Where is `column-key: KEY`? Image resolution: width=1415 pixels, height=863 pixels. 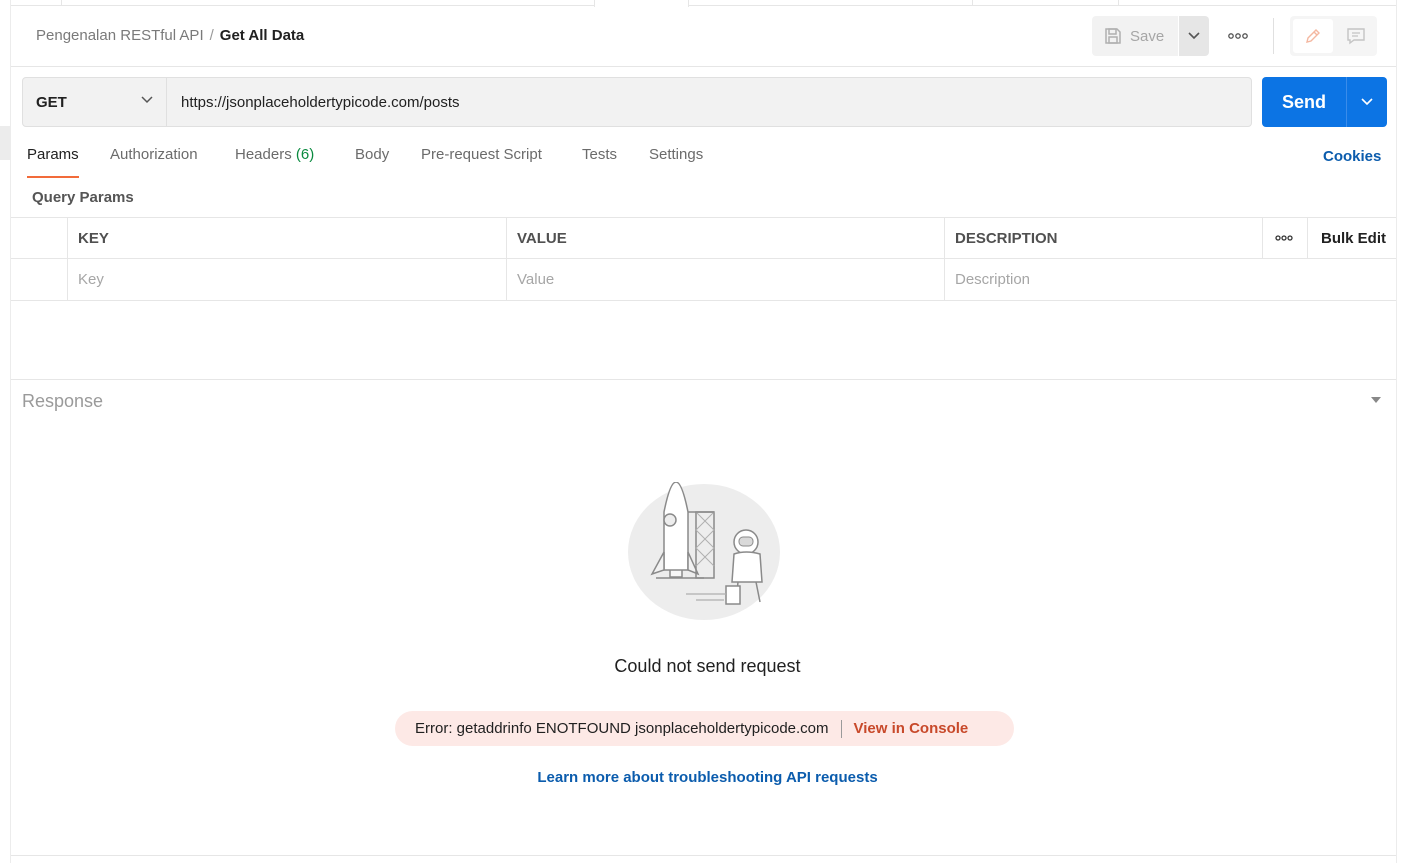
column-key: KEY is located at coordinates (286, 238).